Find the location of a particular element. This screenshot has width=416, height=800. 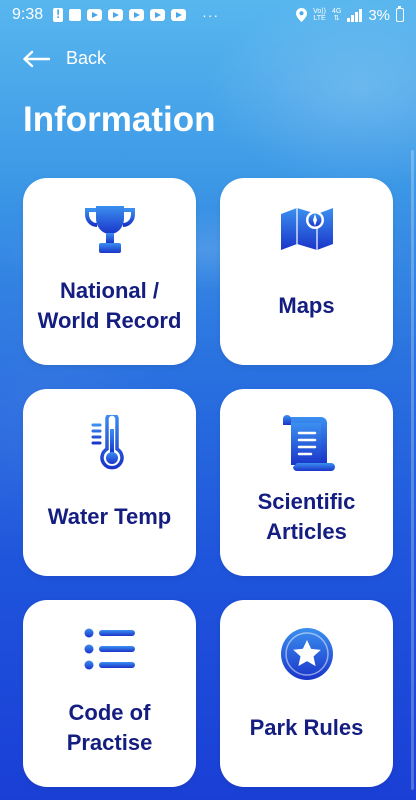

data-arrows-icon: ⇅ is located at coordinates (336, 18).